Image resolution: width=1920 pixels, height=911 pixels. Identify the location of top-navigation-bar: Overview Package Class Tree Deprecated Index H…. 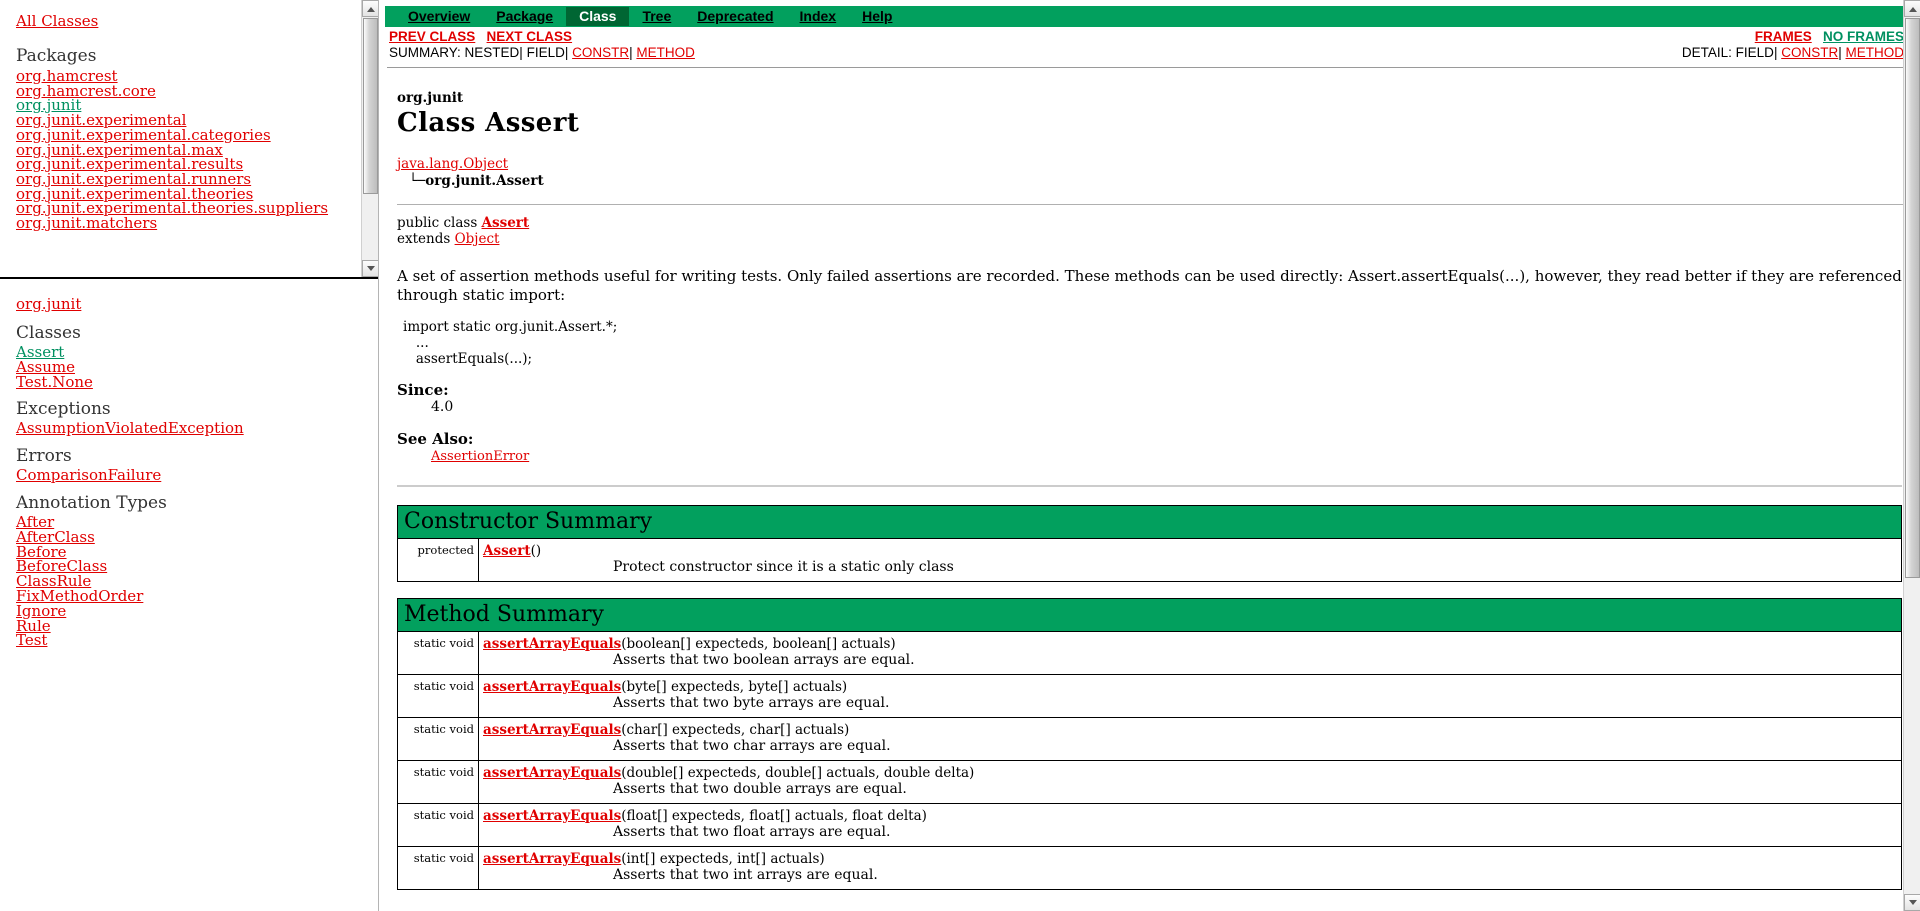
(1149, 16).